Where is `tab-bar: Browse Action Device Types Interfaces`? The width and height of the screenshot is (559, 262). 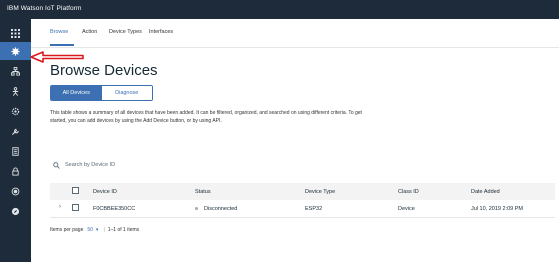 tab-bar: Browse Action Device Types Interfaces is located at coordinates (295, 33).